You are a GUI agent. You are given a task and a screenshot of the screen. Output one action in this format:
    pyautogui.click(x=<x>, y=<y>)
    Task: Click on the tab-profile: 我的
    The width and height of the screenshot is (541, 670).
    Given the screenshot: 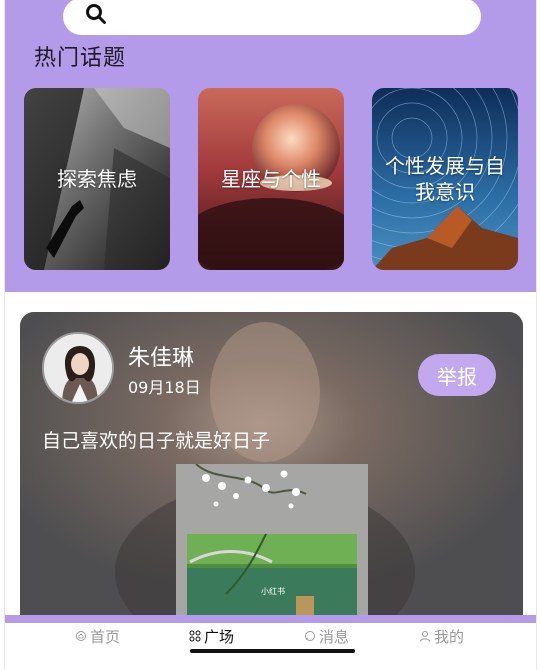 What is the action you would take?
    pyautogui.click(x=441, y=636)
    